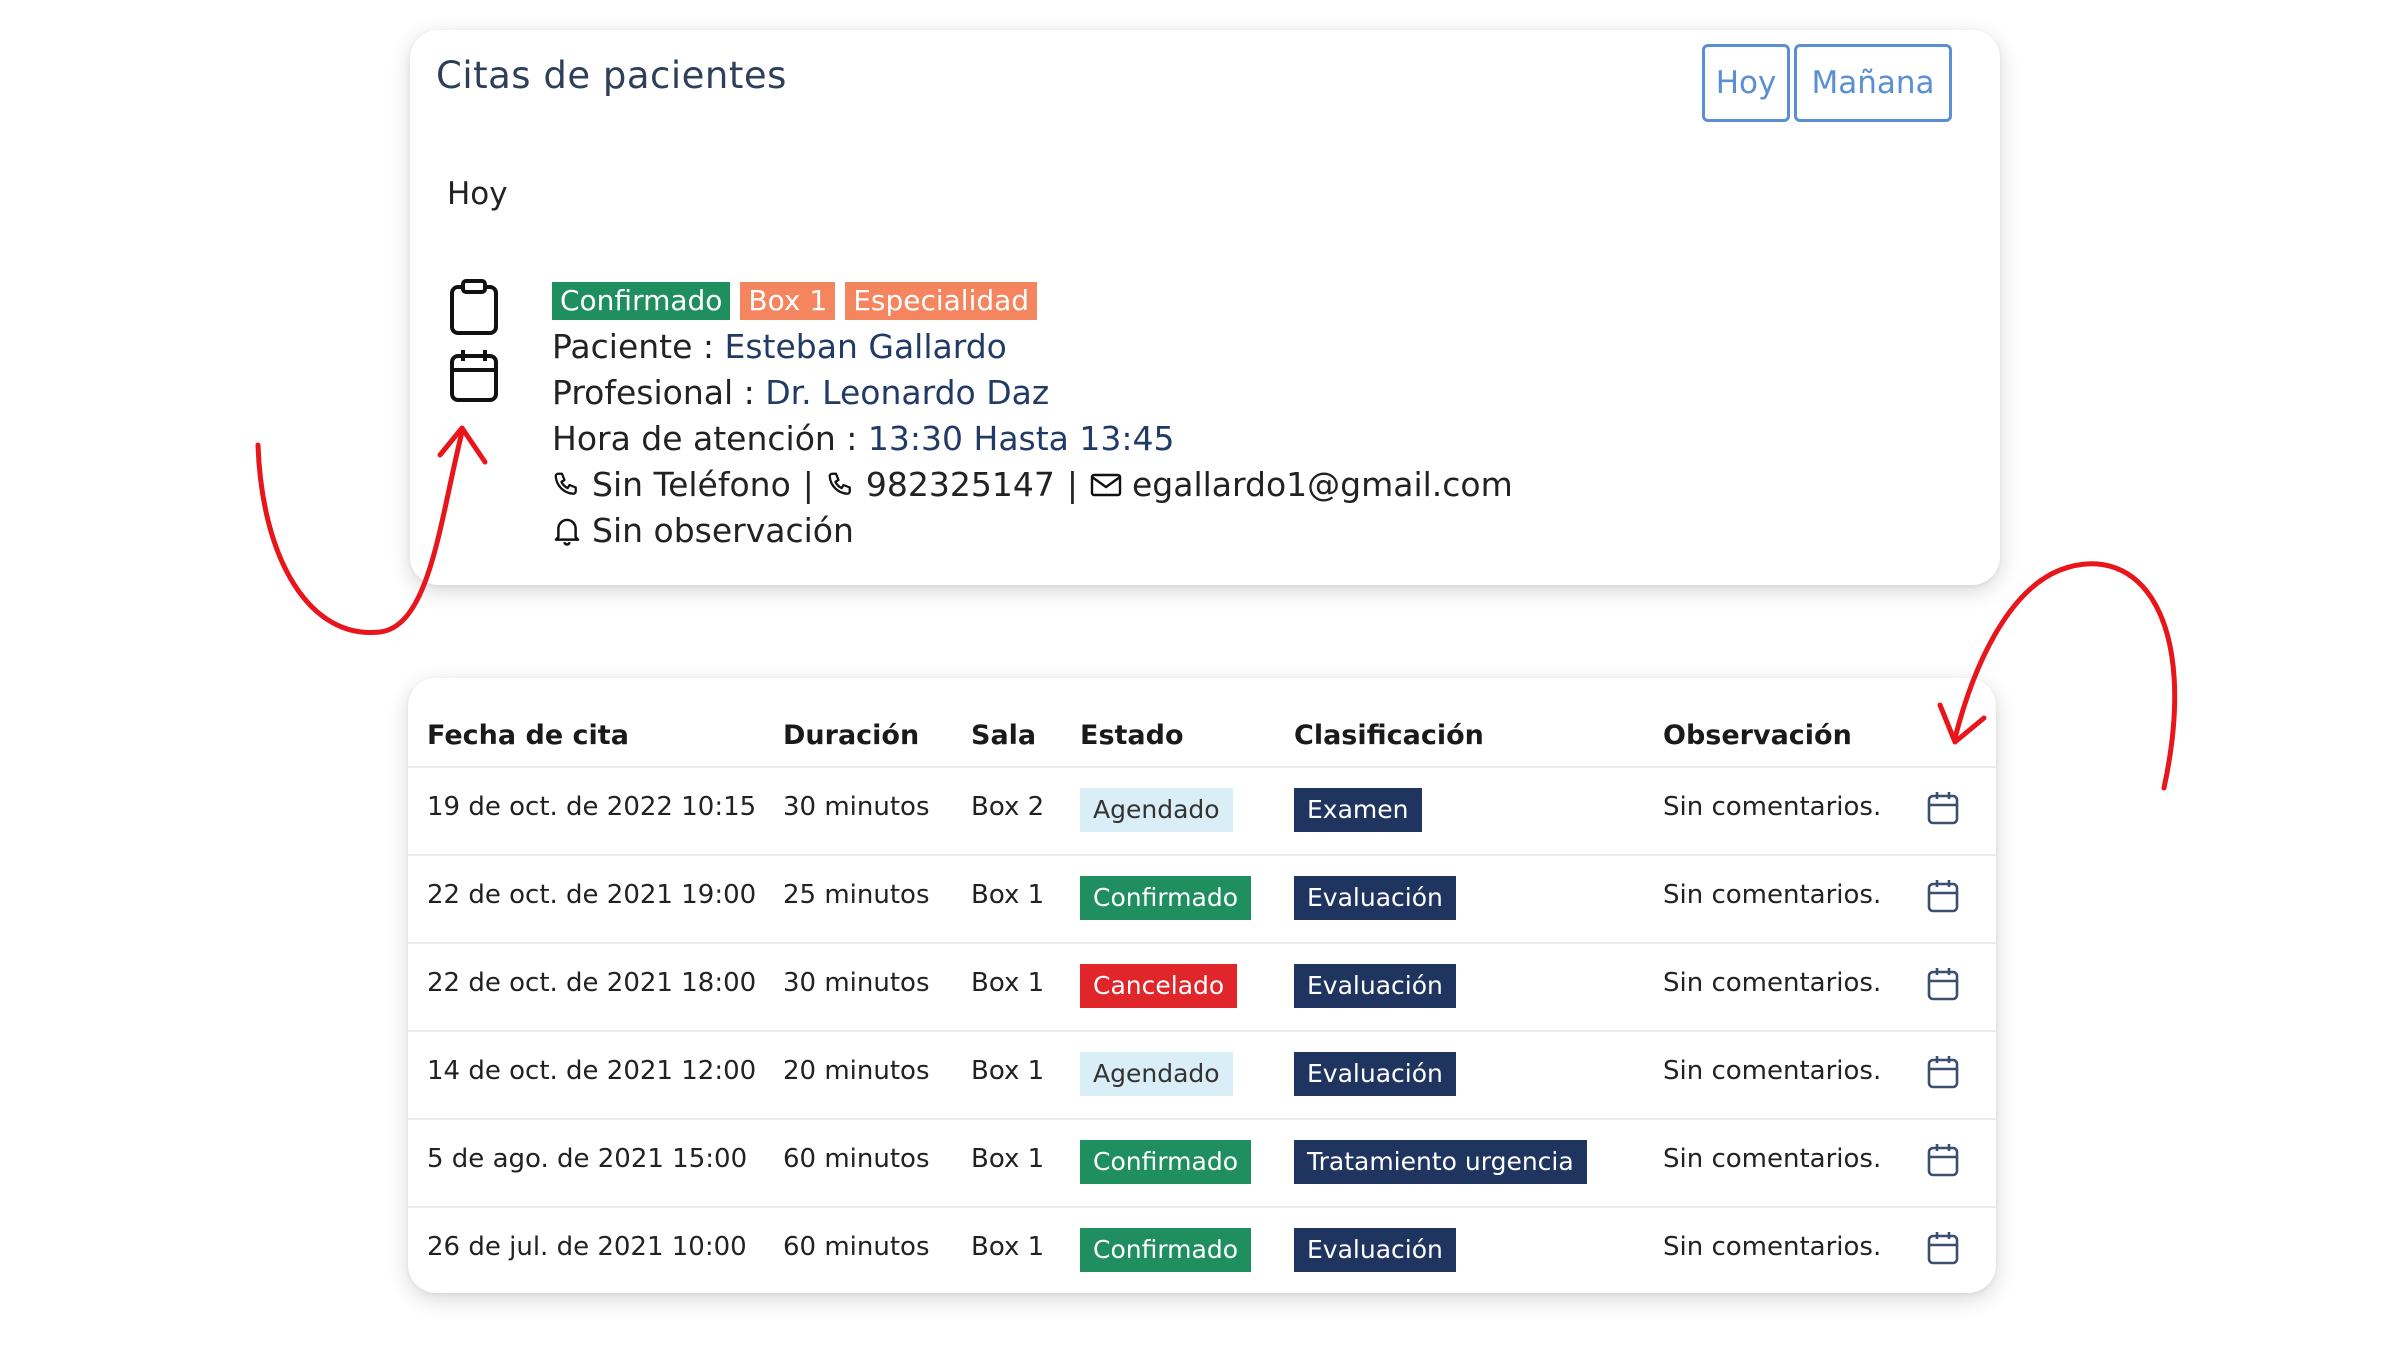 The image size is (2400, 1350). I want to click on observation-text: Sin observación, so click(723, 530).